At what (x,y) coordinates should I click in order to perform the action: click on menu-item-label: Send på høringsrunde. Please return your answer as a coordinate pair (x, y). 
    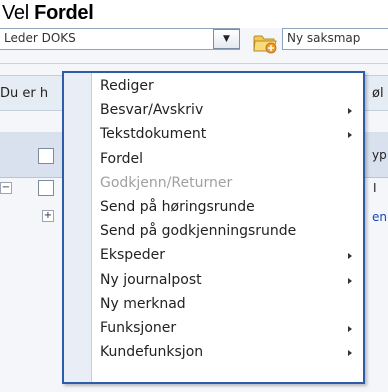
    Looking at the image, I should click on (177, 207).